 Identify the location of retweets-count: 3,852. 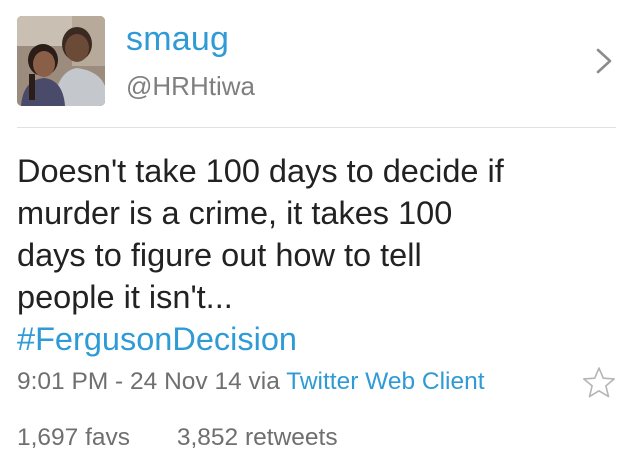
(207, 437).